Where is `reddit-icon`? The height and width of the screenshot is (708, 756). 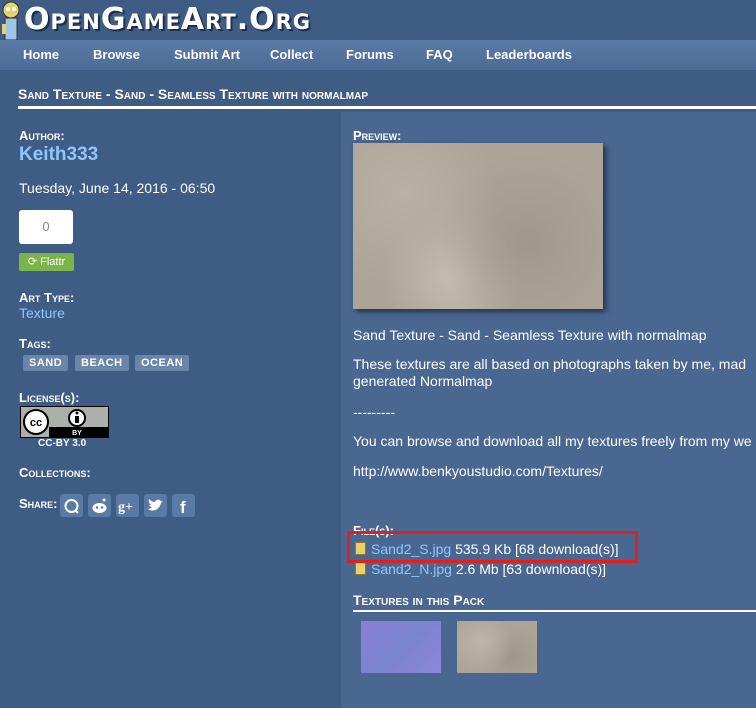 reddit-icon is located at coordinates (71, 505).